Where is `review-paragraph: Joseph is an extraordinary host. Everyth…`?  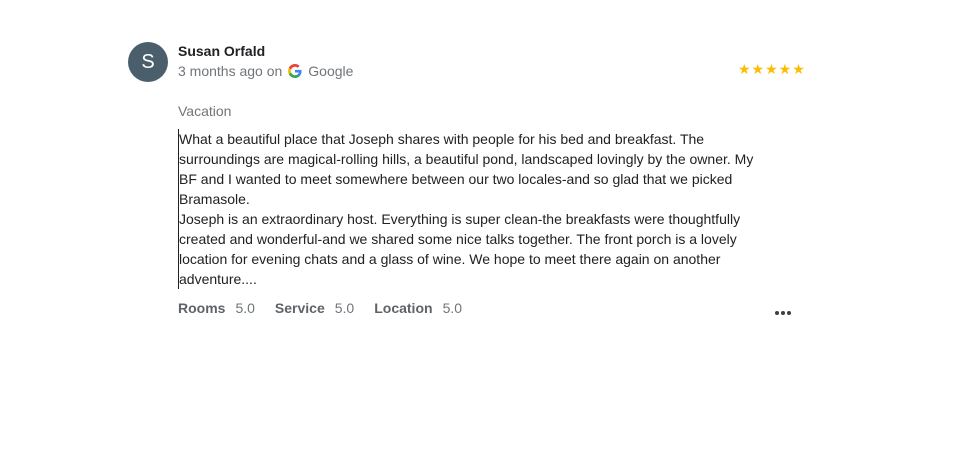 review-paragraph: Joseph is an extraordinary host. Everyth… is located at coordinates (460, 249).